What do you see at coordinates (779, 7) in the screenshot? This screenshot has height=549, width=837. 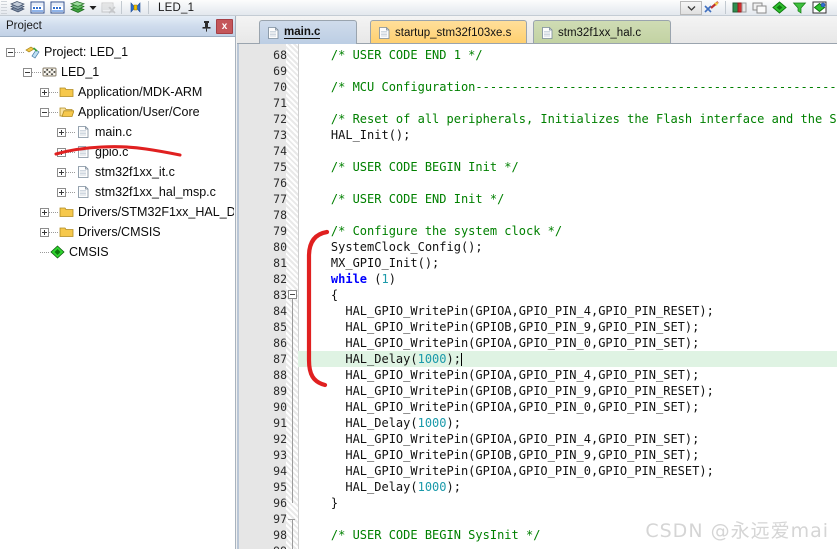 I see `target-options-icon` at bounding box center [779, 7].